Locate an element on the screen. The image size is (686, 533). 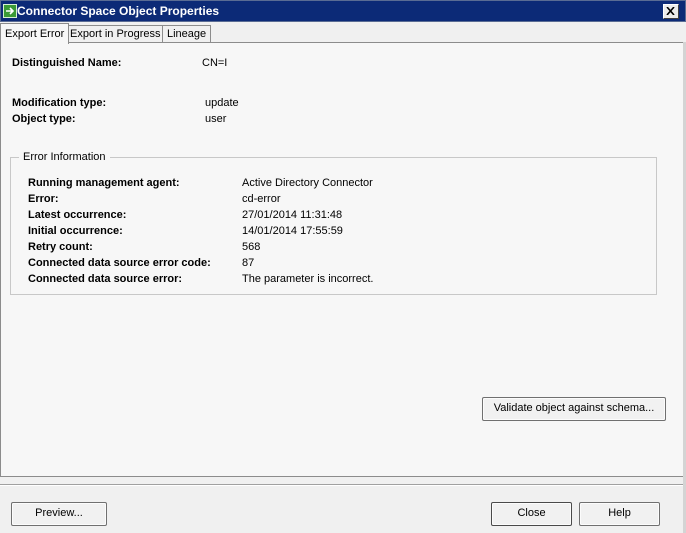
tab-export-error: Export Error is located at coordinates (35, 33).